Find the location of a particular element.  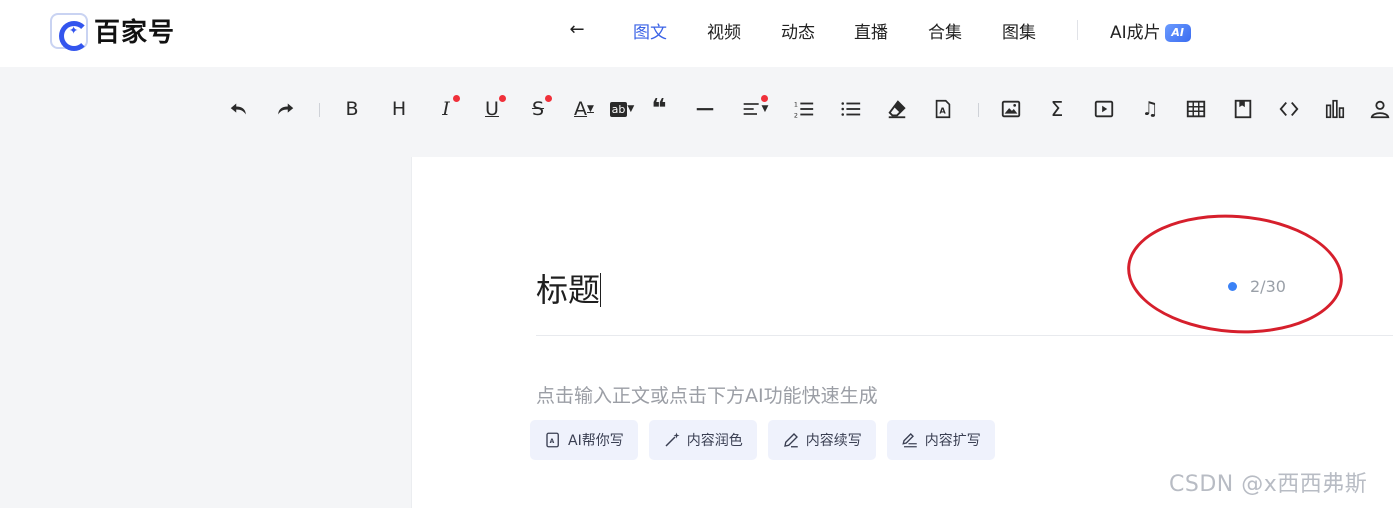

chart-icon is located at coordinates (1335, 109).